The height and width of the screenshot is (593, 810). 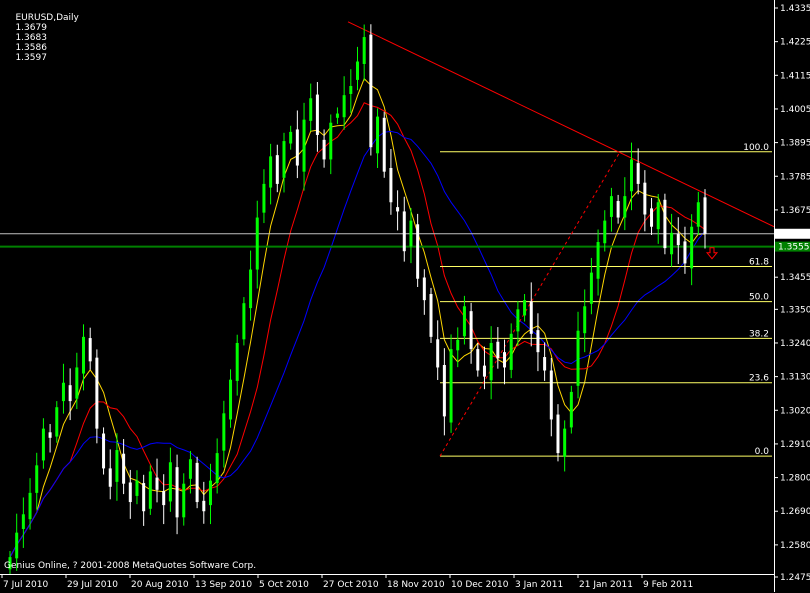 I want to click on price-tick-label: 1.3350, so click(x=795, y=310).